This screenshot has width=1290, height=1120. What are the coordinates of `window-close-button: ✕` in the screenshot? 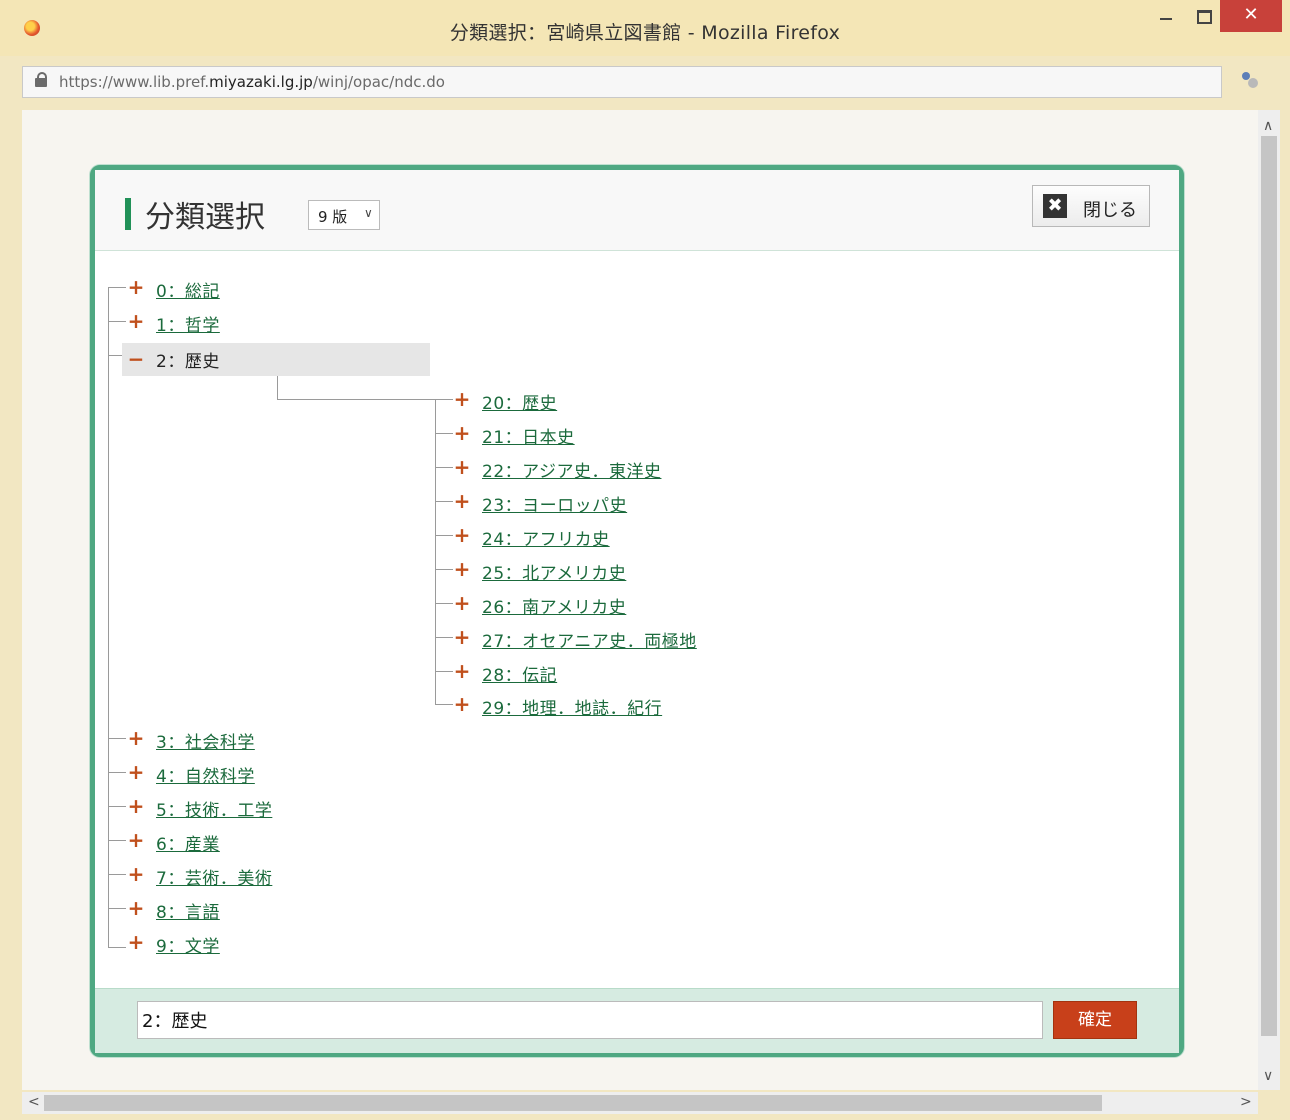 It's located at (1251, 16).